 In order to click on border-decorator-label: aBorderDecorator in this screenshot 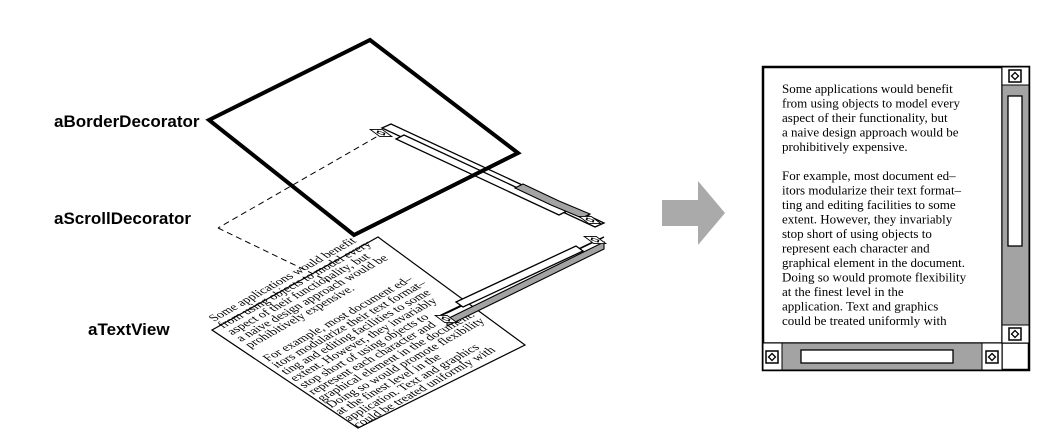, I will do `click(127, 121)`.